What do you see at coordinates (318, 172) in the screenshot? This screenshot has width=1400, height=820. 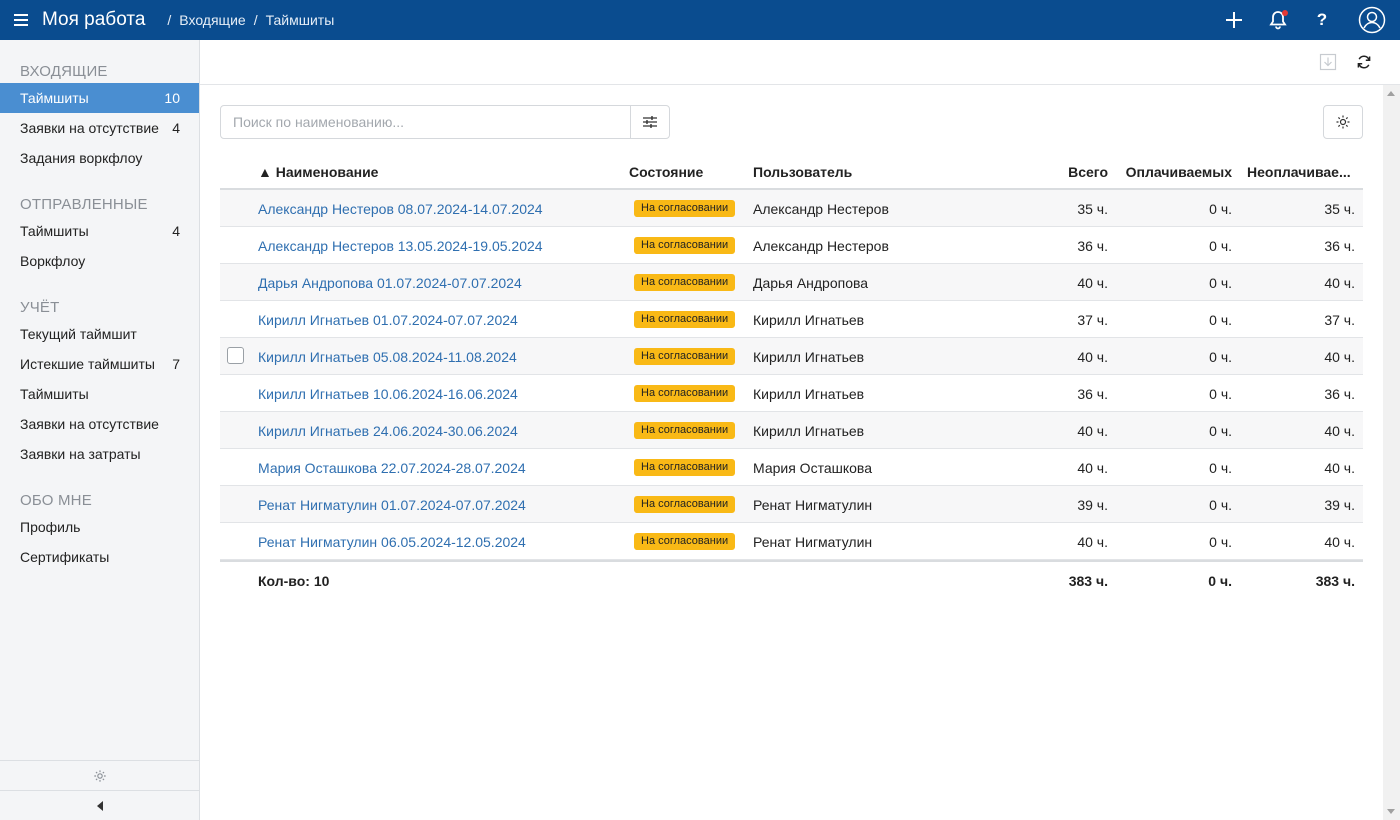 I see `column-header-name: ▲ Наименование` at bounding box center [318, 172].